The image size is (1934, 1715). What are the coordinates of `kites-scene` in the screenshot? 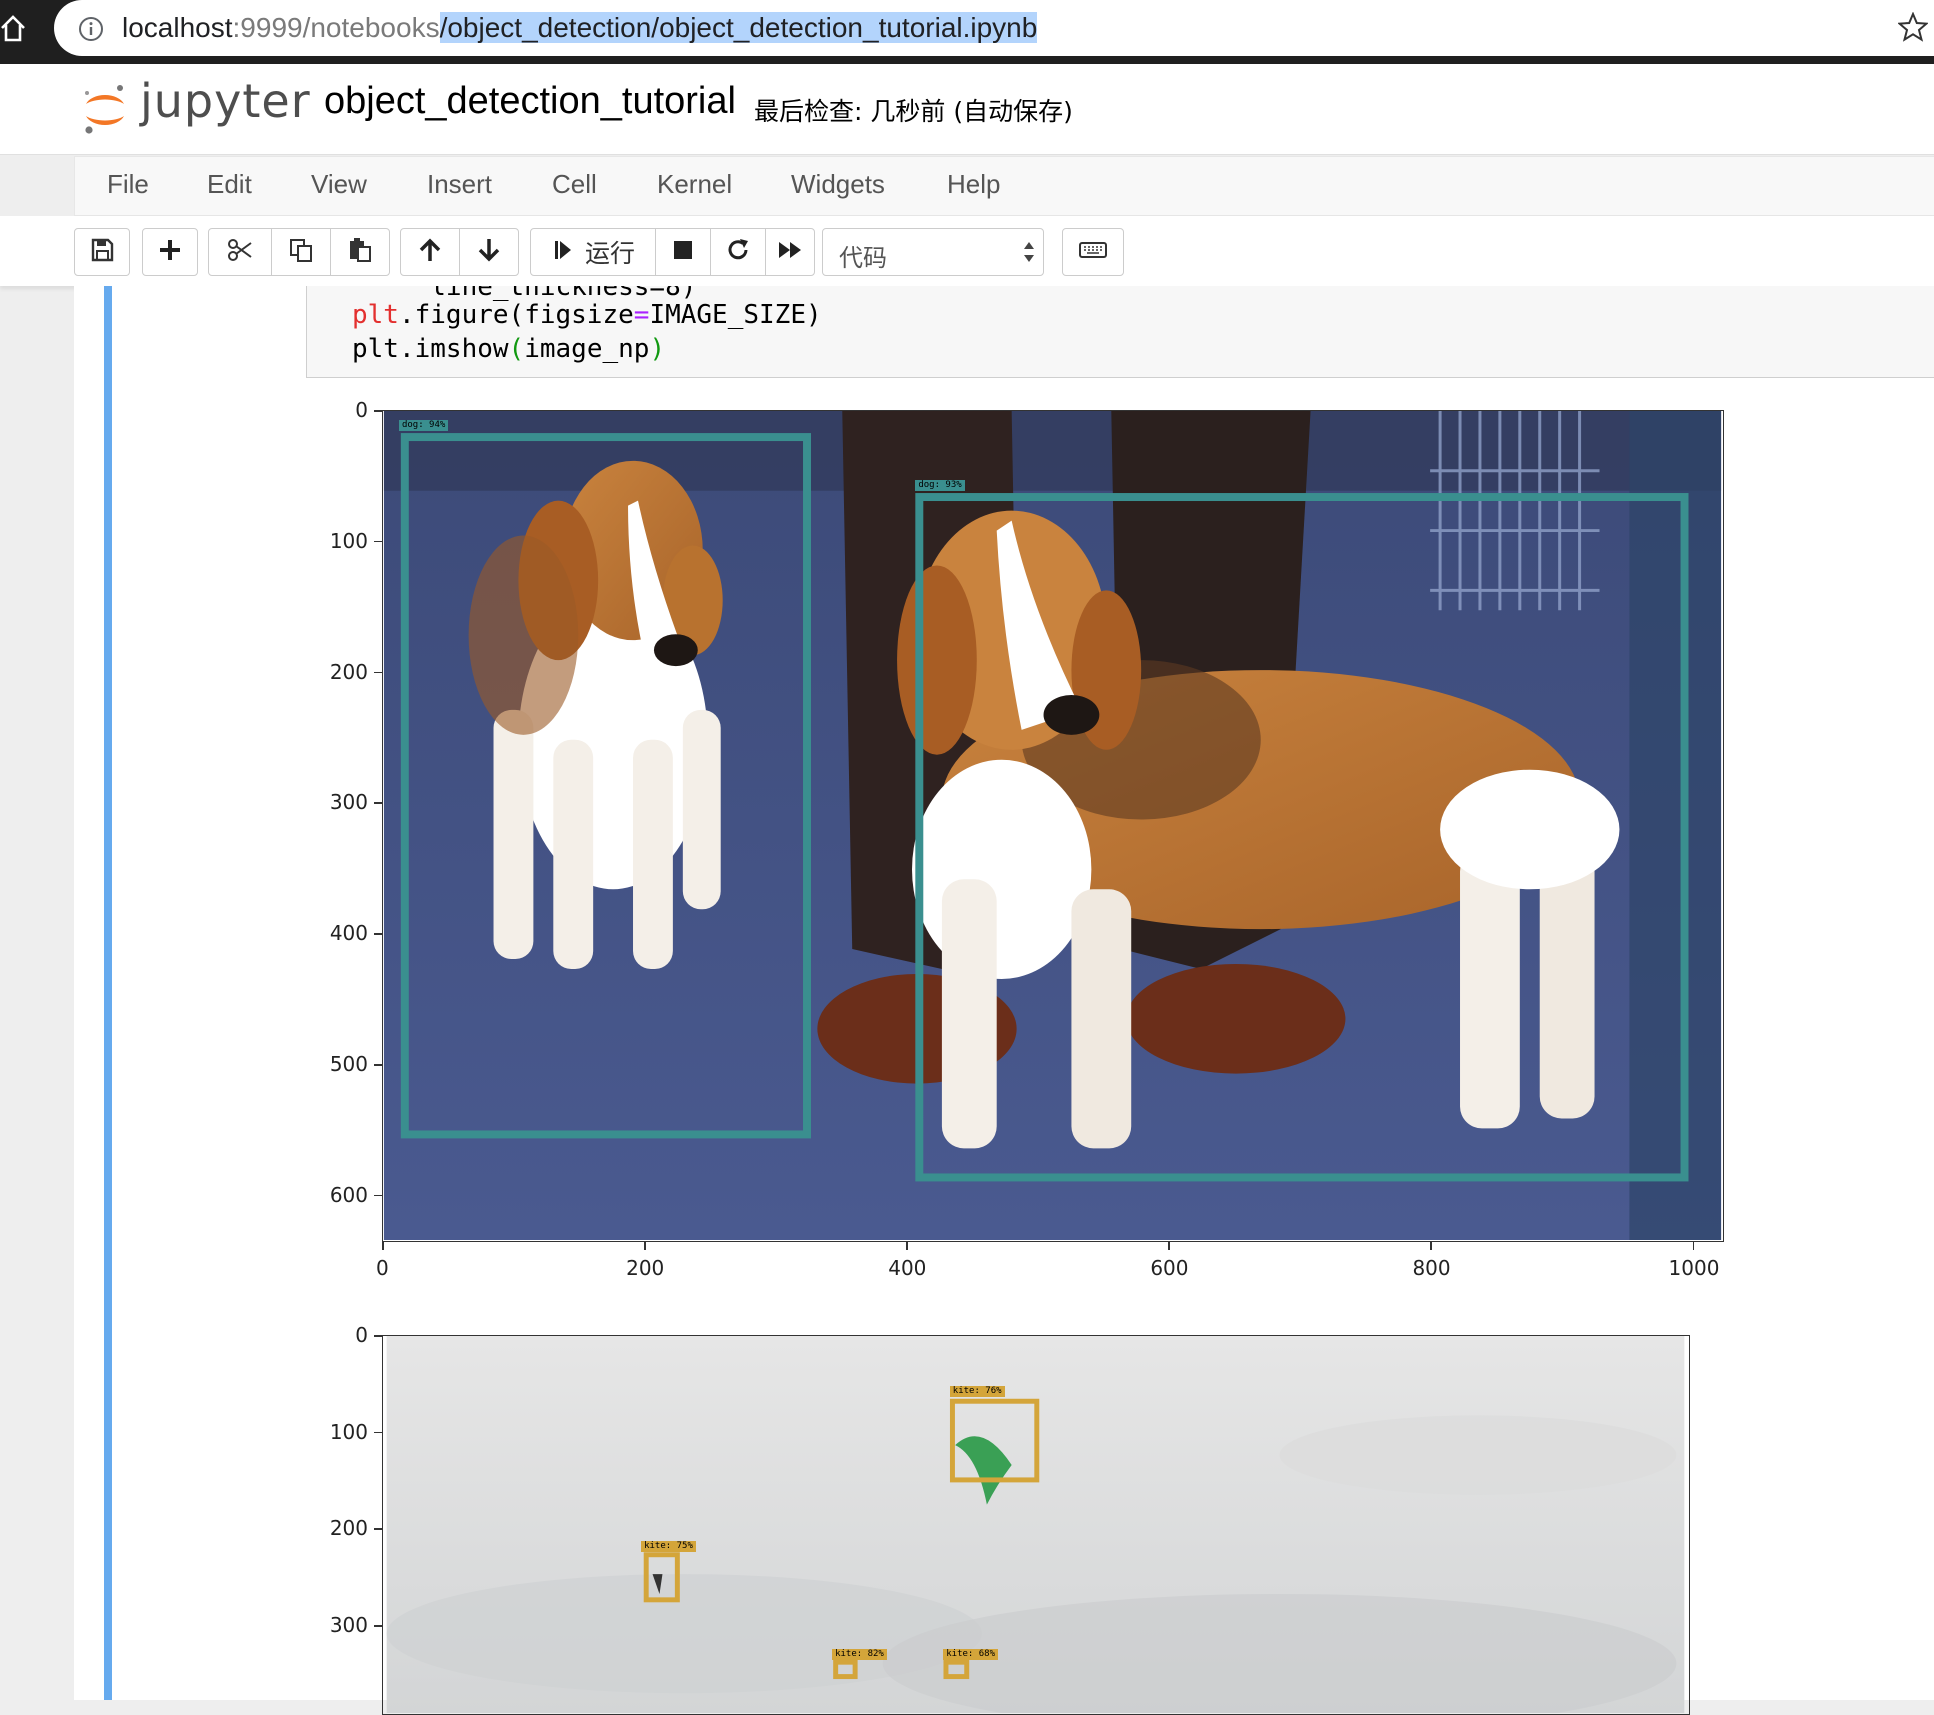 It's located at (1035, 1524).